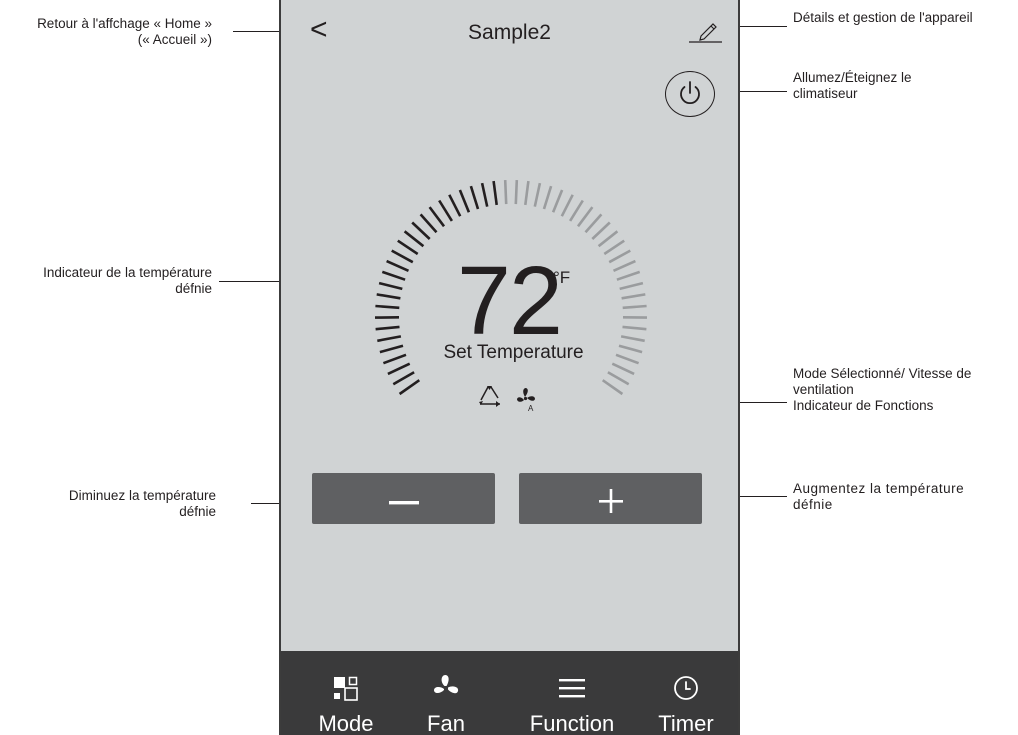 The height and width of the screenshot is (735, 1018). What do you see at coordinates (513, 352) in the screenshot?
I see `temperature-label: Set Temperature` at bounding box center [513, 352].